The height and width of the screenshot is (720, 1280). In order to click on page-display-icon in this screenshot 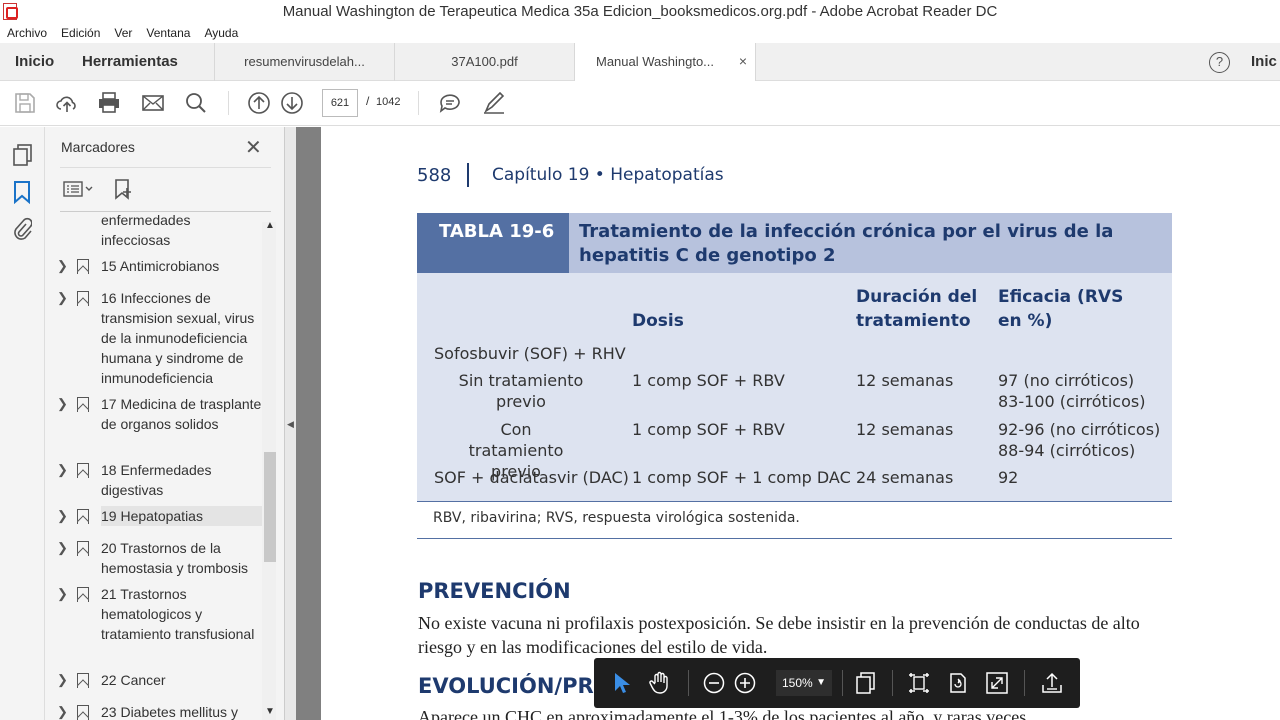, I will do `click(866, 683)`.